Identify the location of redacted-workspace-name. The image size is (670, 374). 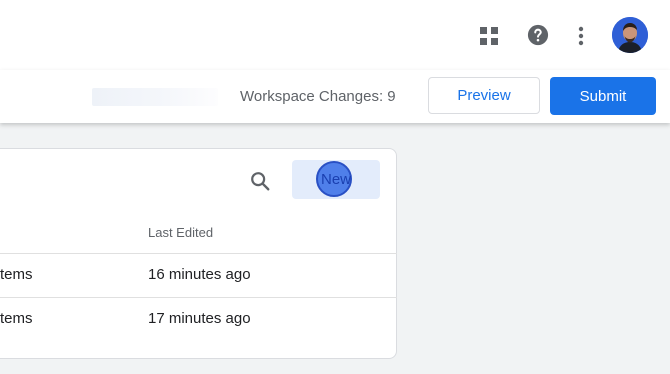
(155, 97).